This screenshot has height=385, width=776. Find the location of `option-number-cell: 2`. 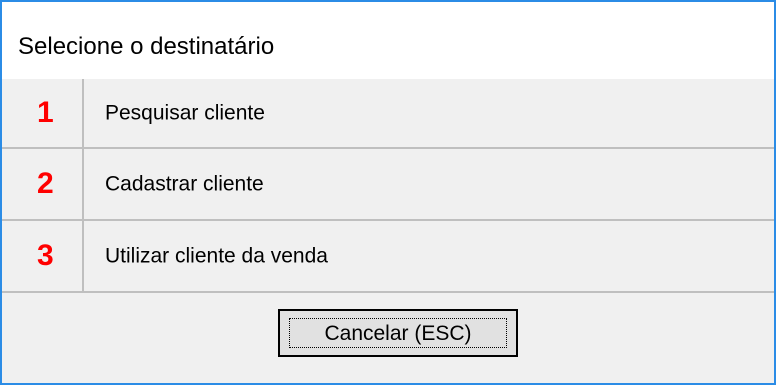

option-number-cell: 2 is located at coordinates (43, 184).